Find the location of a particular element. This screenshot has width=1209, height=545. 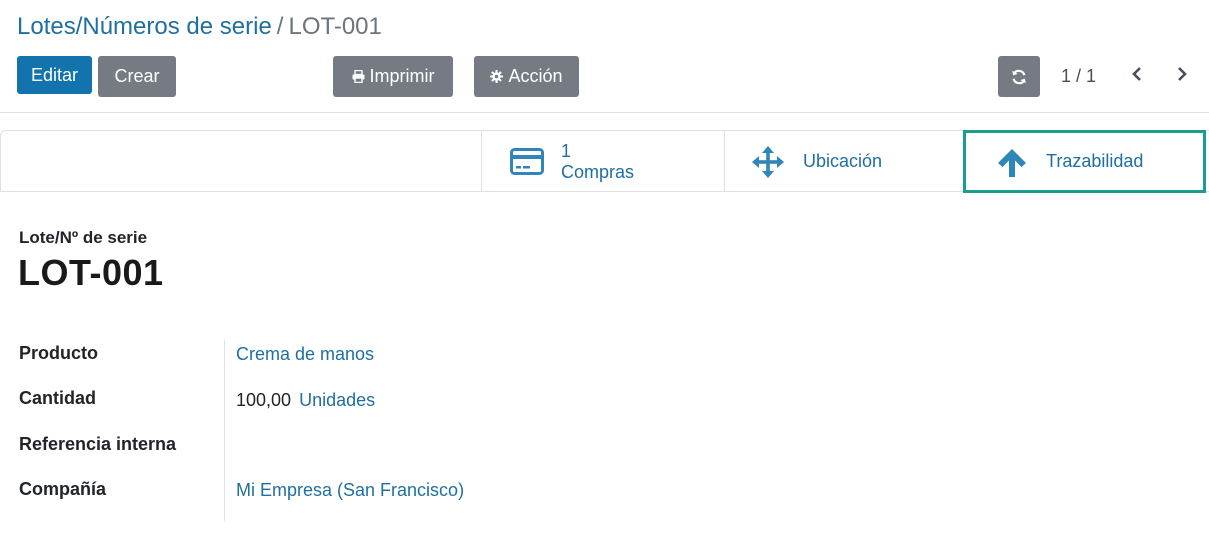

traceability-highlight-frame is located at coordinates (1084, 161).